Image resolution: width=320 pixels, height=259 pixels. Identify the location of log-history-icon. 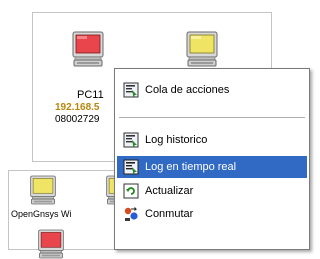
(131, 140).